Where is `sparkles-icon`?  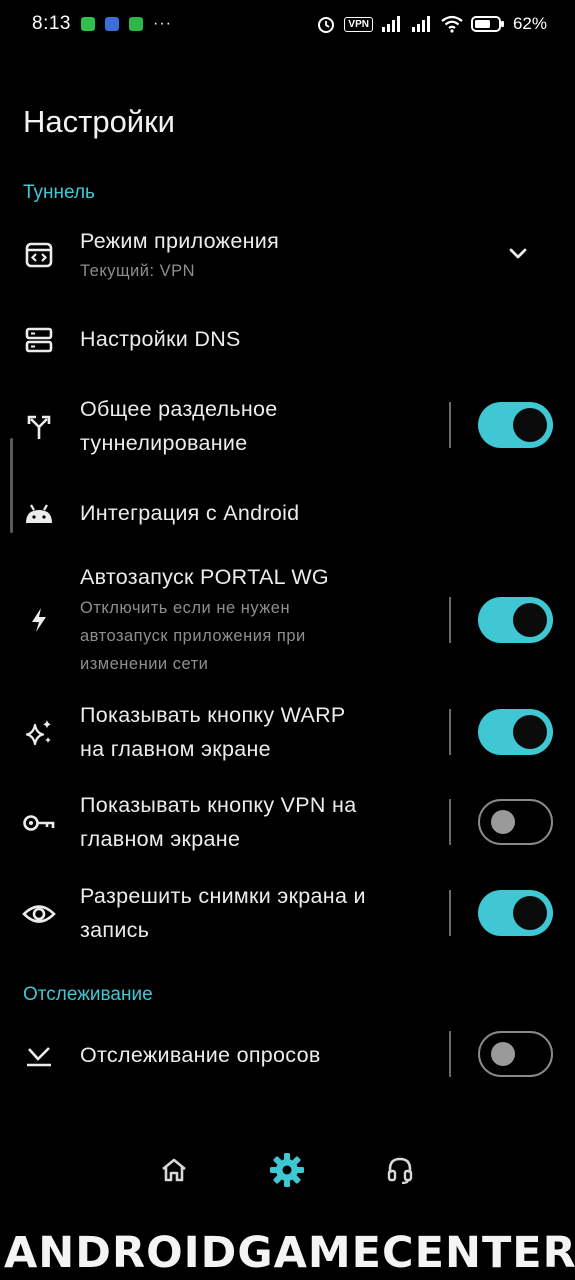
sparkles-icon is located at coordinates (39, 733).